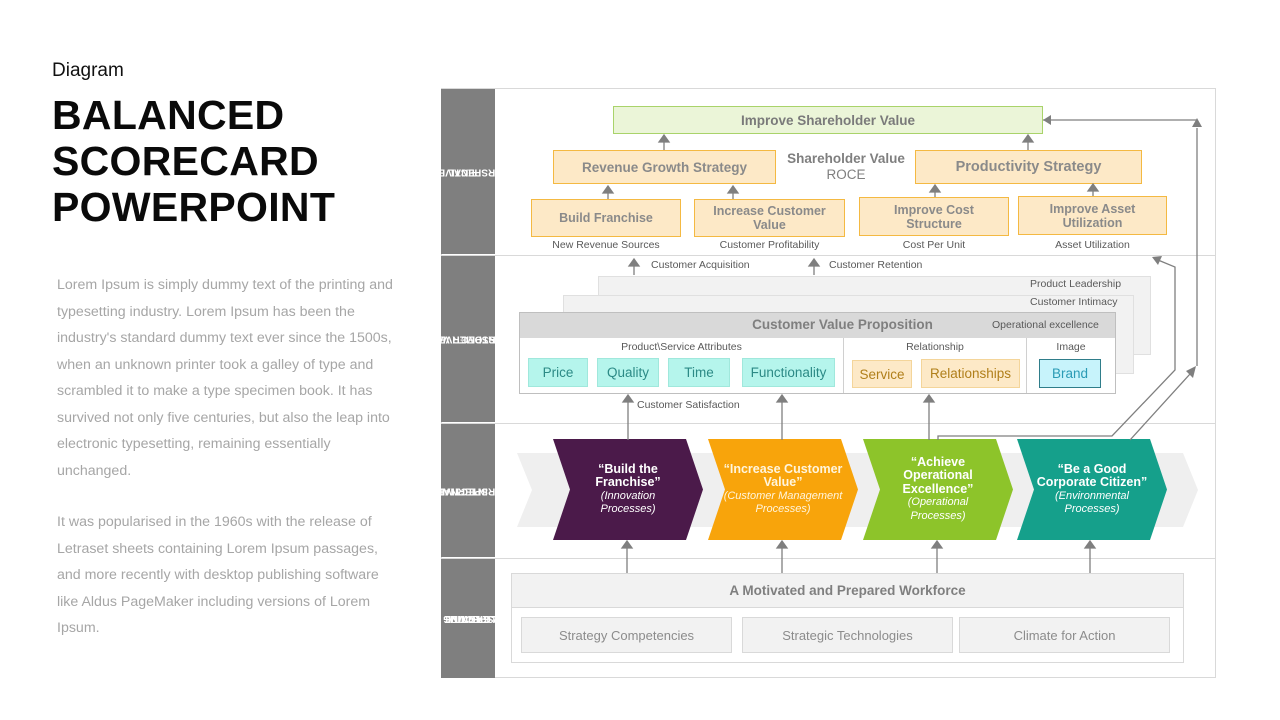  Describe the element at coordinates (628, 482) in the screenshot. I see `process-title-line: Franchise”` at that location.